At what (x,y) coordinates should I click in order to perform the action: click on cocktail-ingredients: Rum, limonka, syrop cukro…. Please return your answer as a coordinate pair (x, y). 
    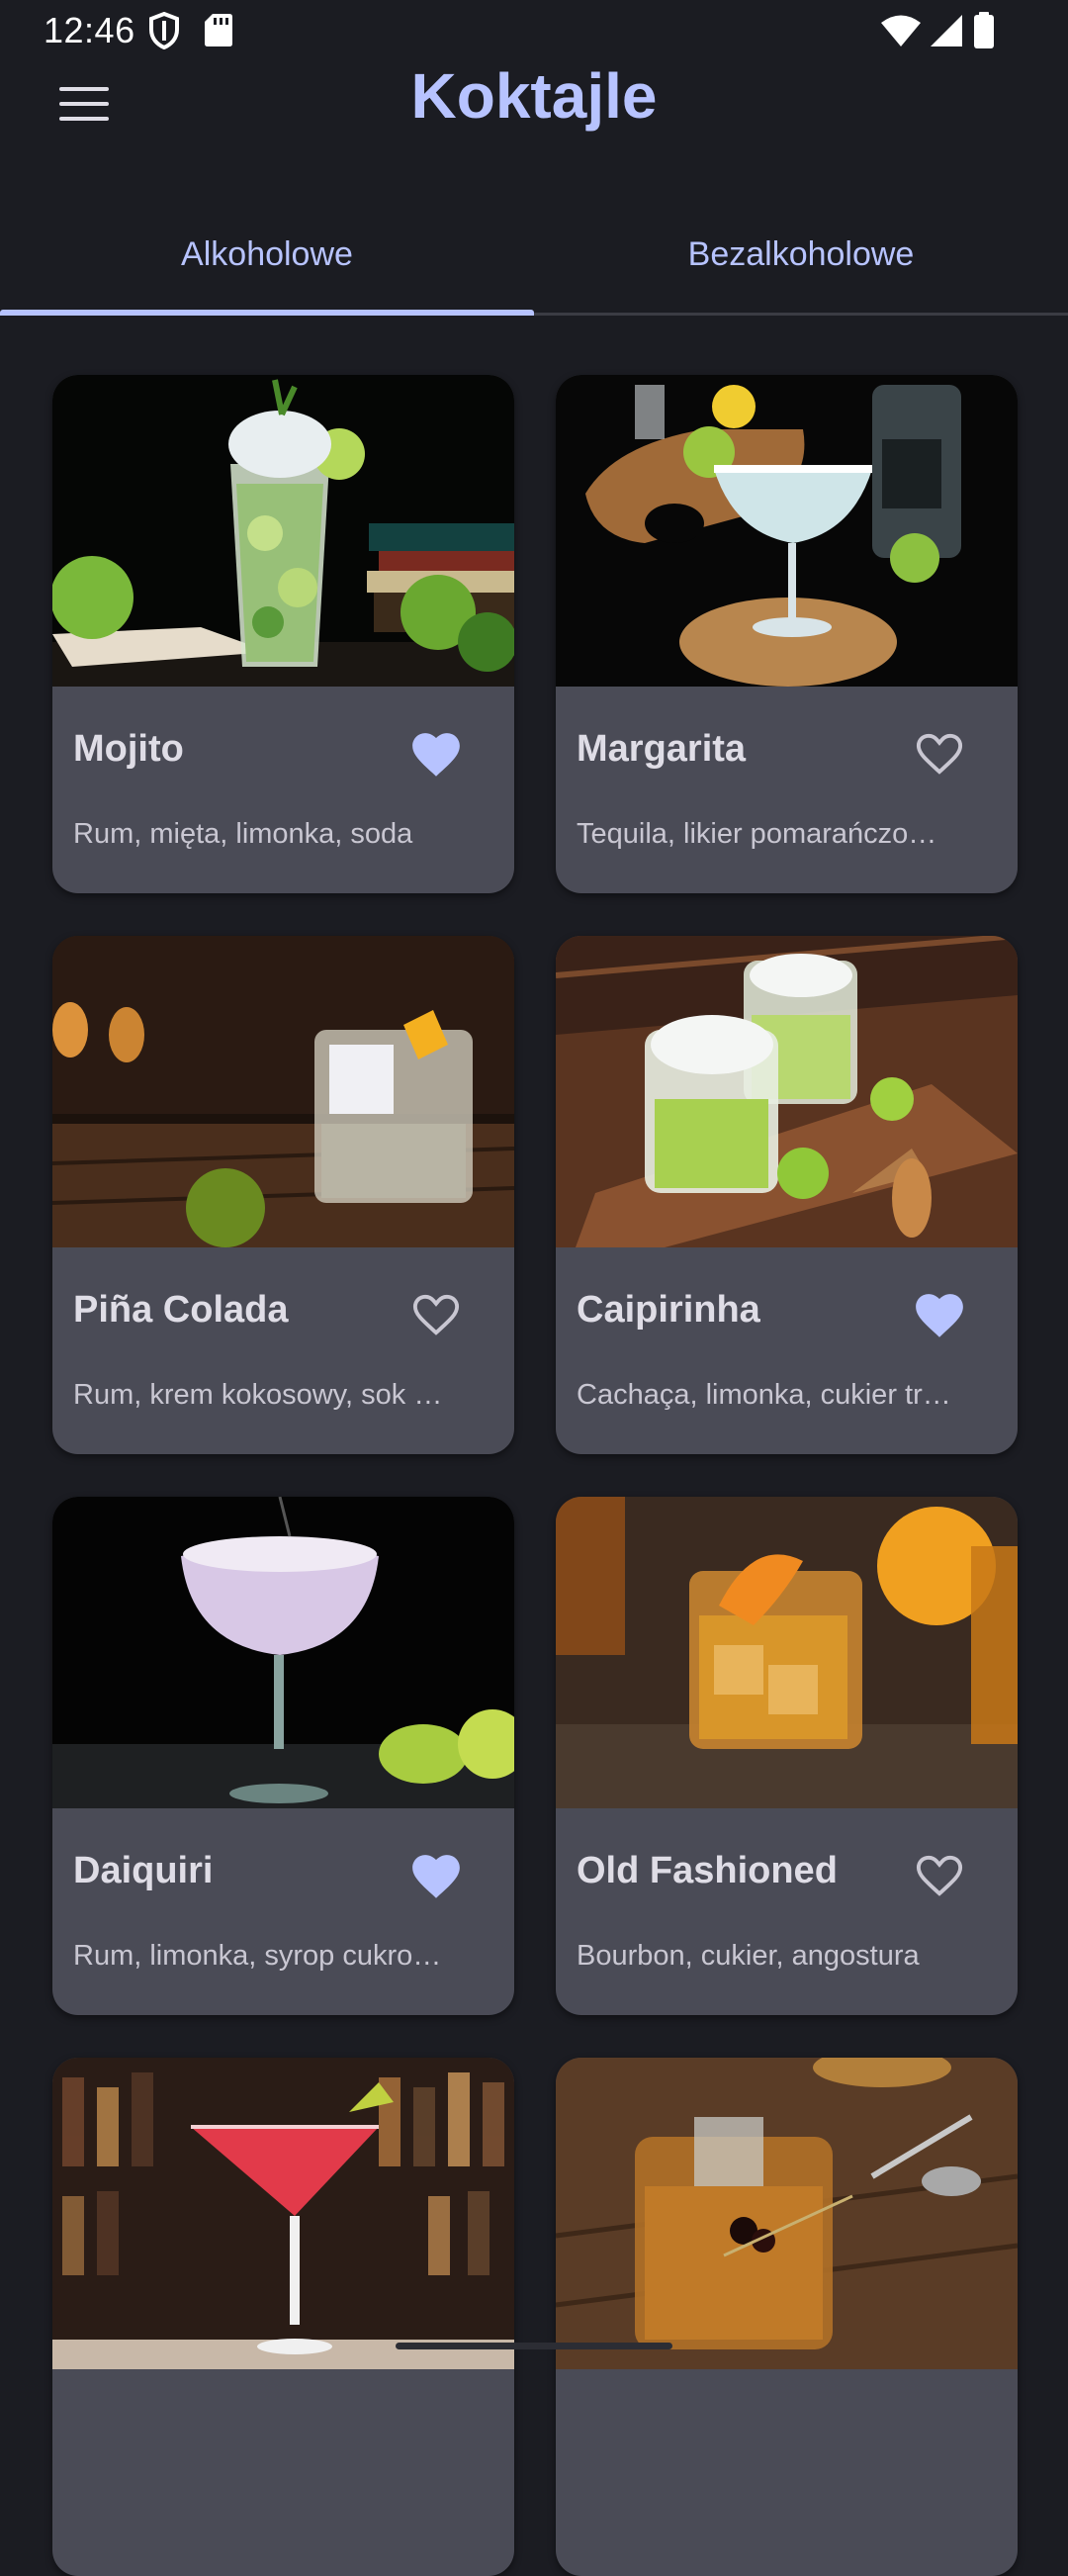
    Looking at the image, I should click on (258, 1956).